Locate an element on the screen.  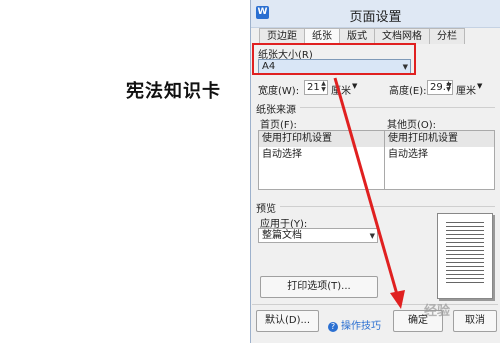
annotation-arrow is located at coordinates (369, 193).